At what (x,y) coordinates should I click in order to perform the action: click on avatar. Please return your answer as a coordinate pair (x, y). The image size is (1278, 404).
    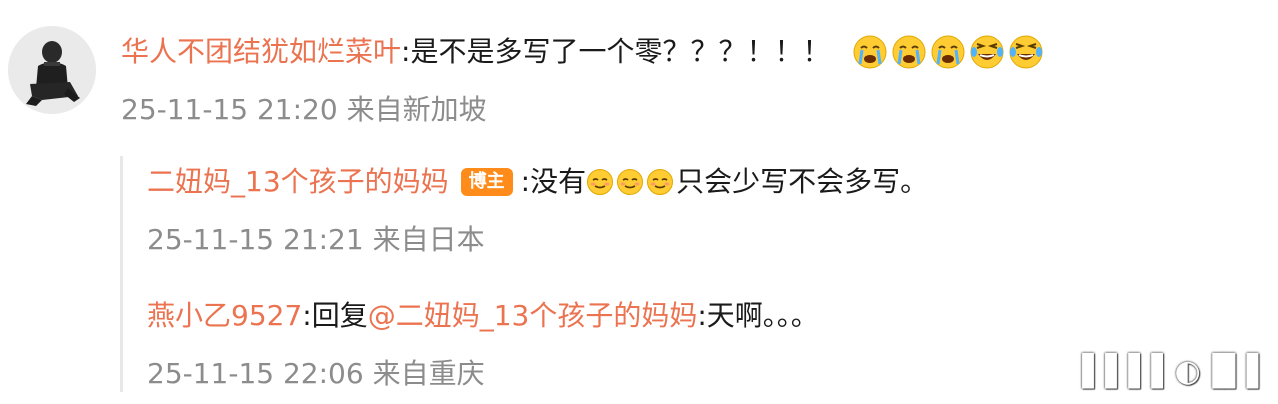
    Looking at the image, I should click on (52, 70).